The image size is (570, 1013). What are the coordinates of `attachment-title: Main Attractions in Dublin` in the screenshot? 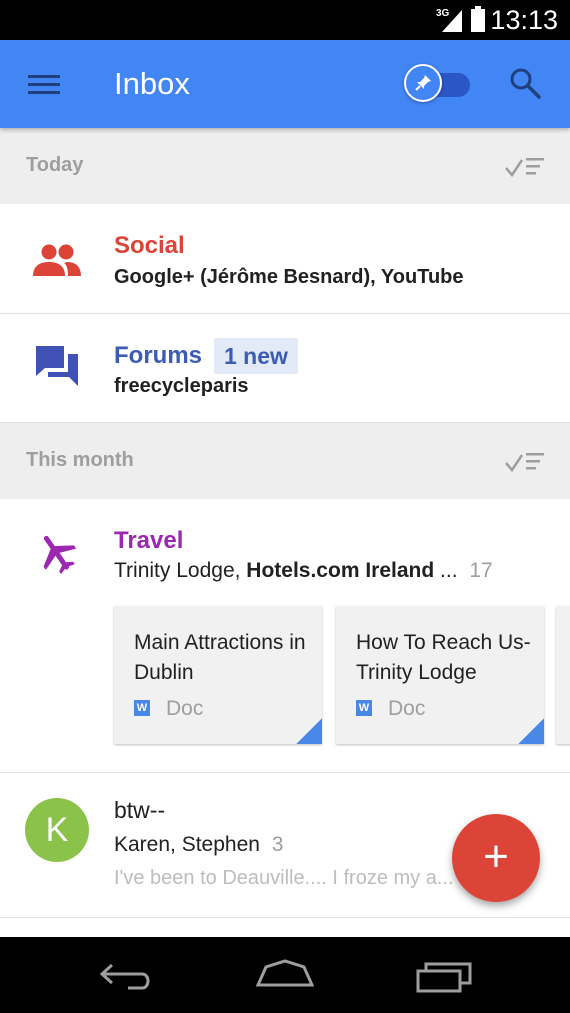 It's located at (220, 657).